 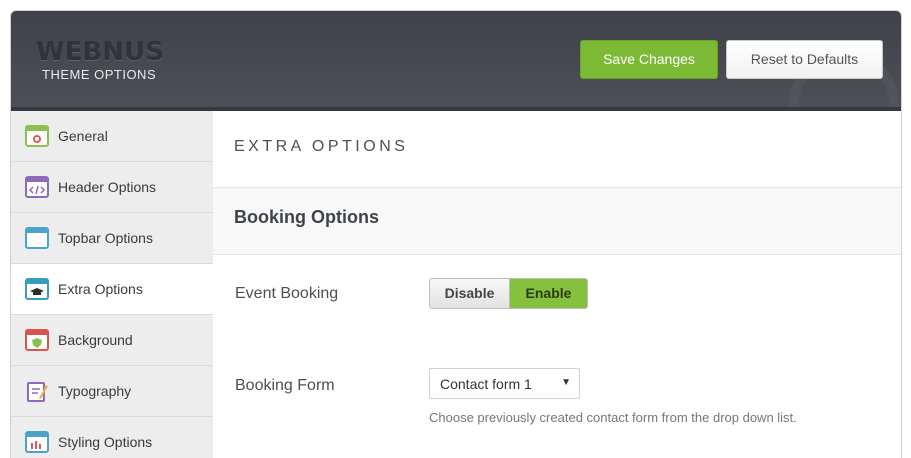 I want to click on sidebar-item-background: Background, so click(x=112, y=340).